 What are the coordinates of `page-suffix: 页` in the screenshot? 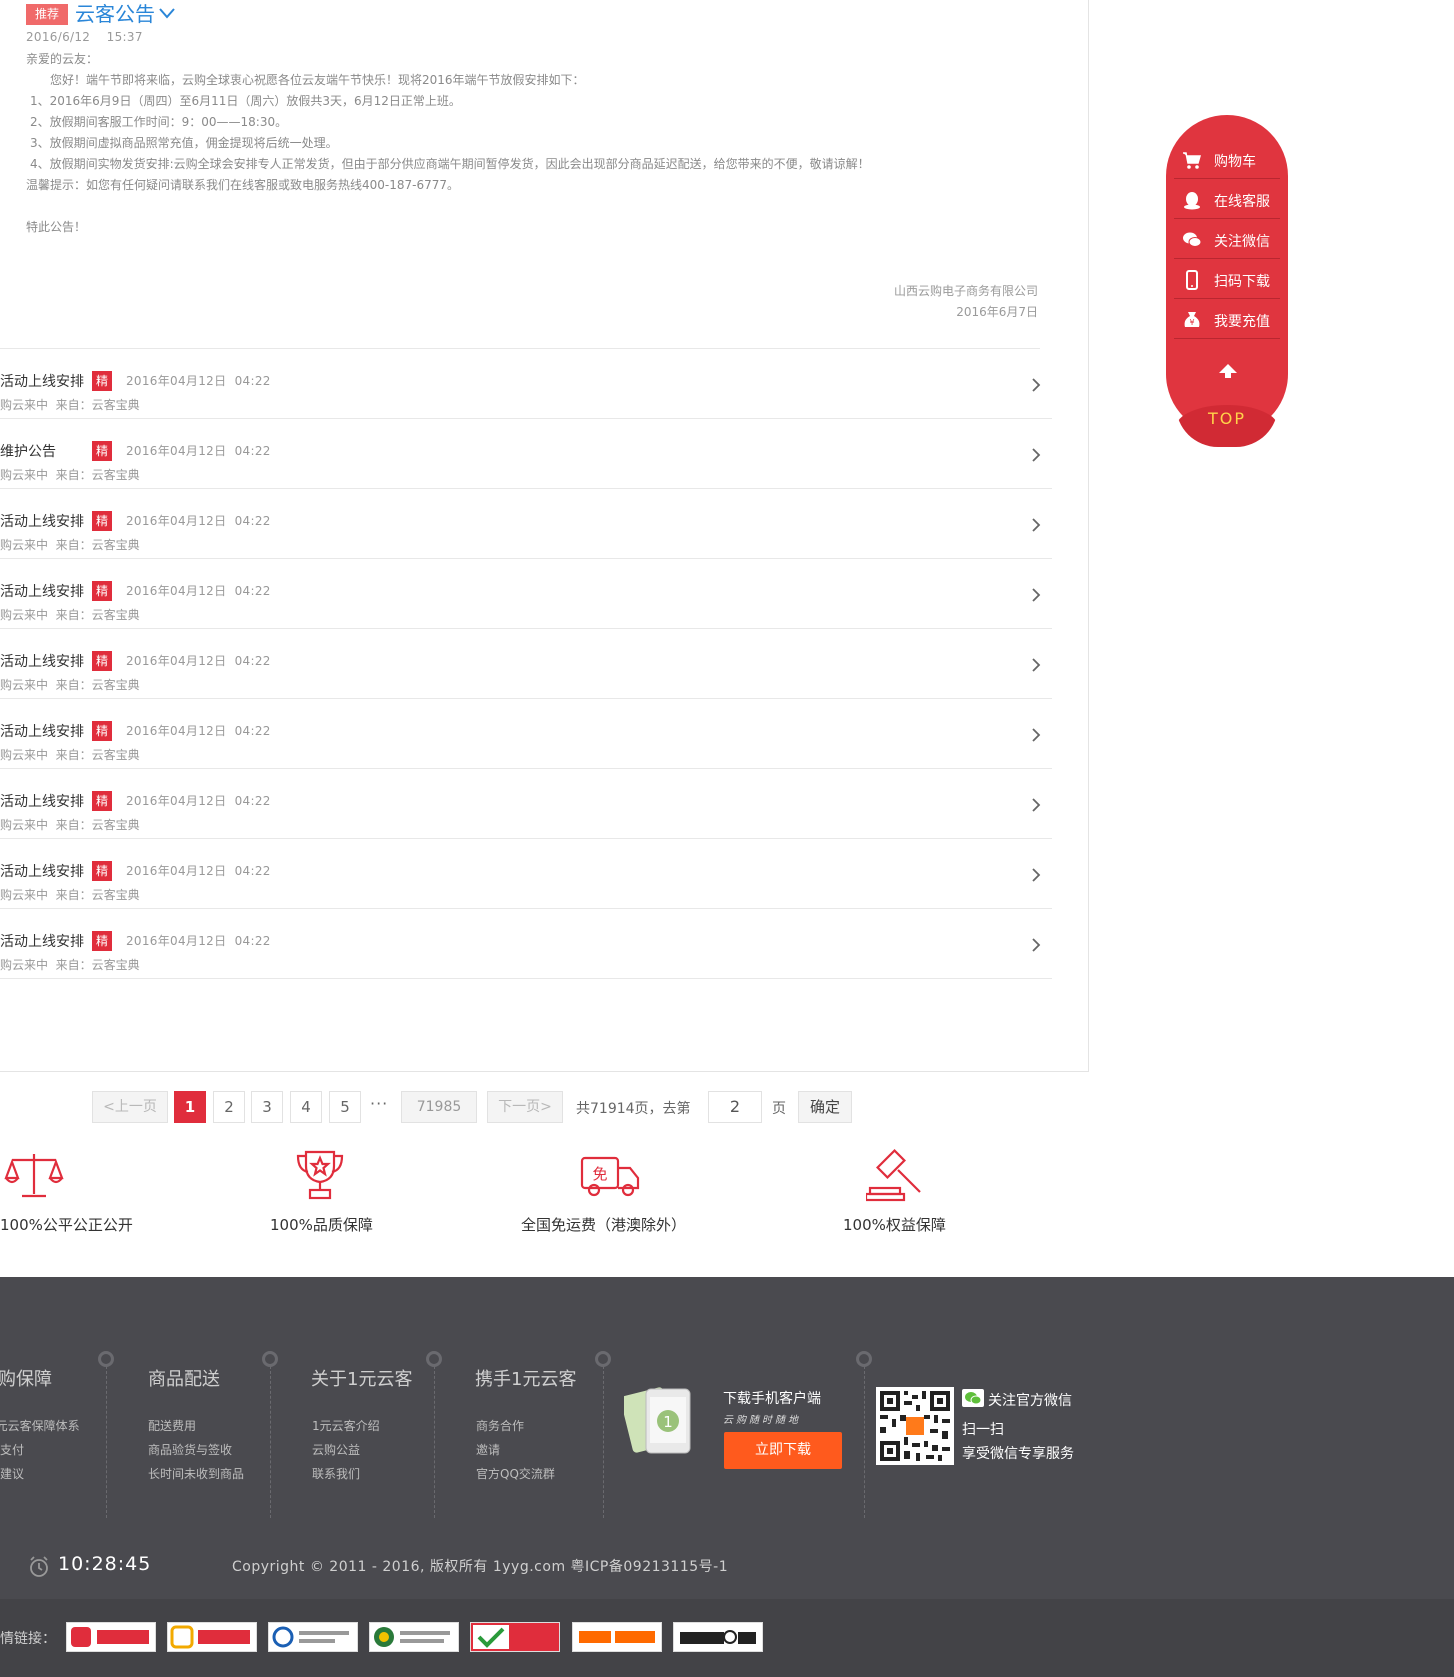 It's located at (779, 1109).